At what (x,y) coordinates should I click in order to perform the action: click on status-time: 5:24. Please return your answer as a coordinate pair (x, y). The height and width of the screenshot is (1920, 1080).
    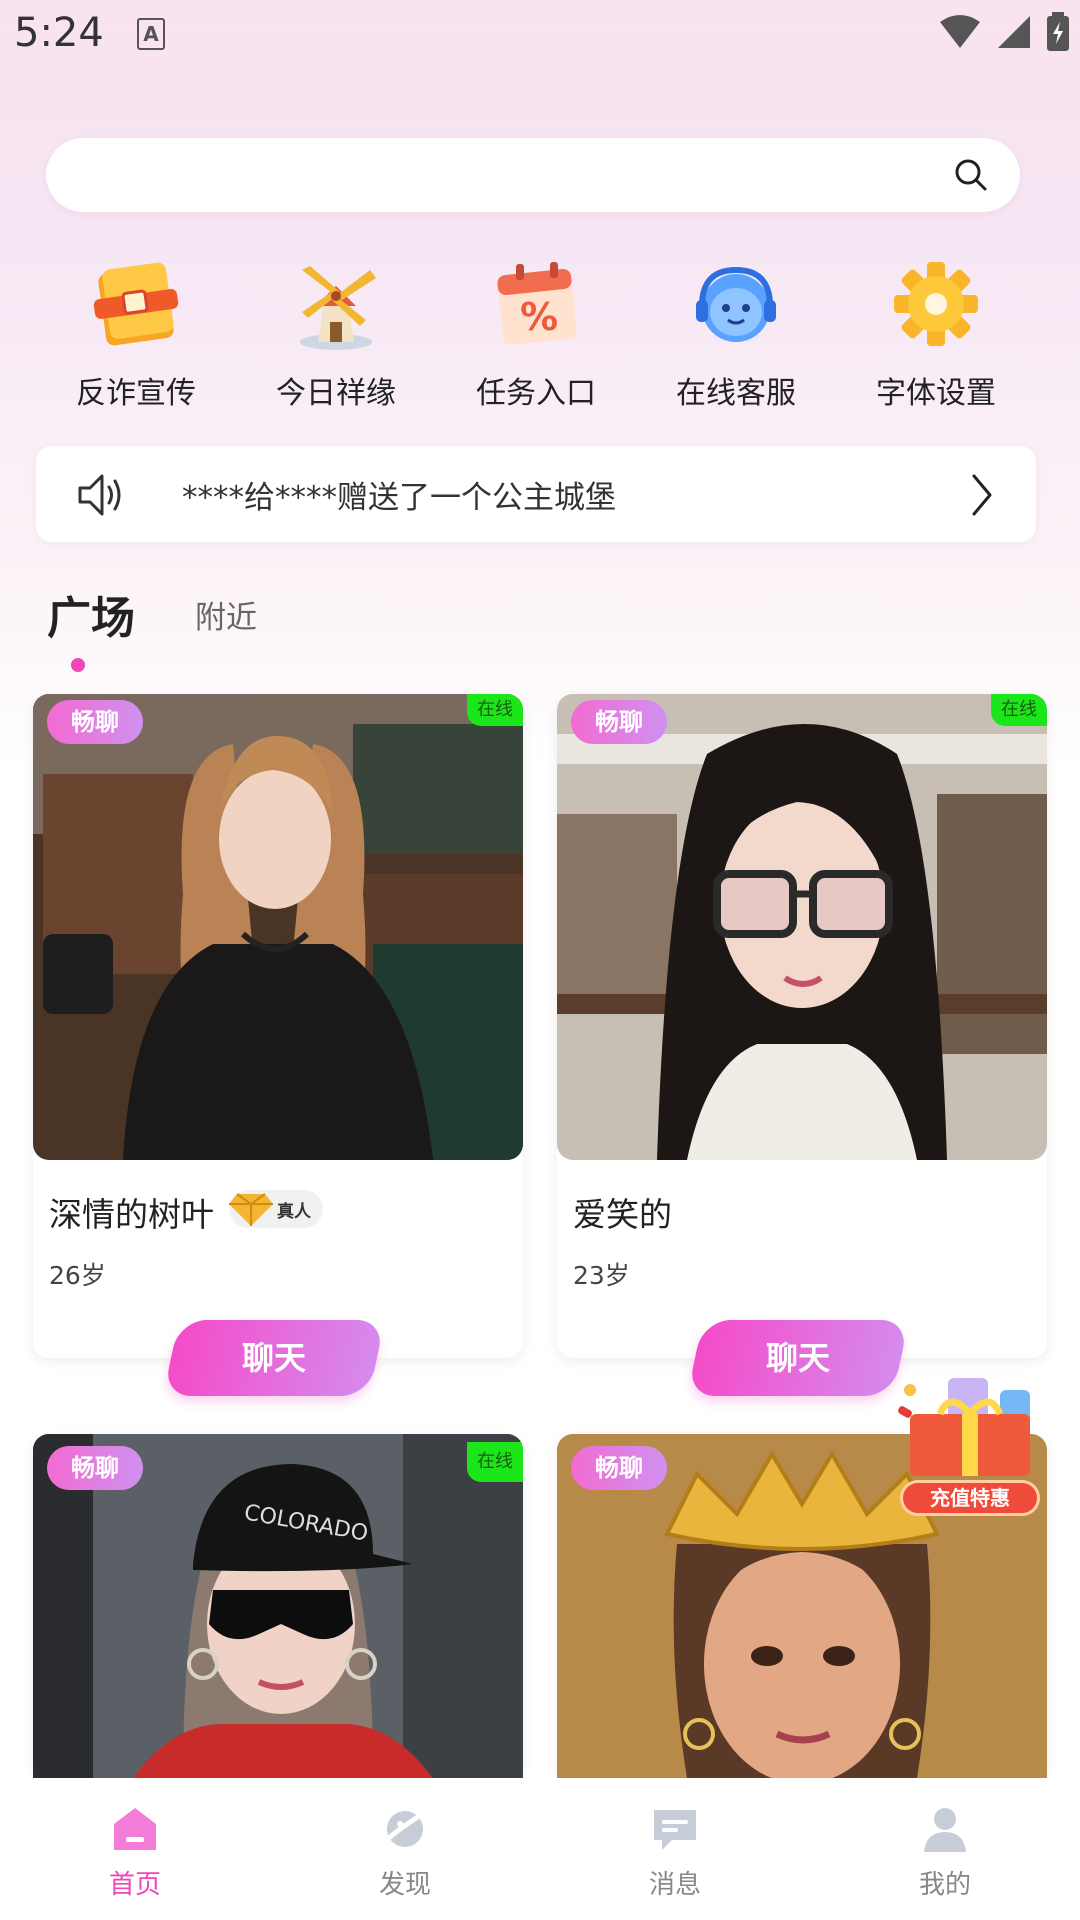
    Looking at the image, I should click on (59, 33).